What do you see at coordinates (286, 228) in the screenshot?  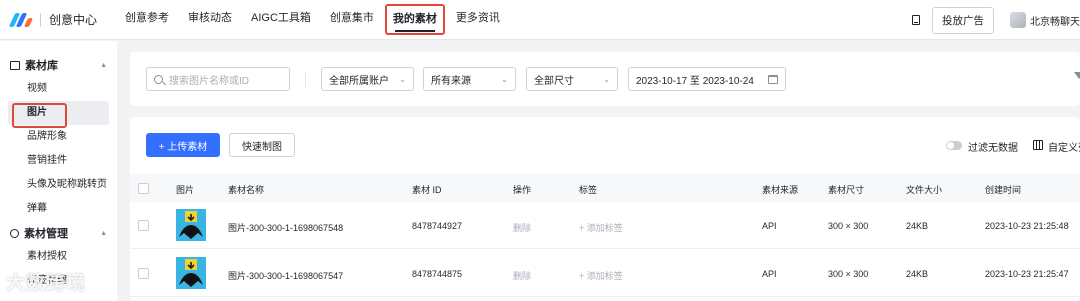 I see `asset-name: 图片-300-300-1-1698067548` at bounding box center [286, 228].